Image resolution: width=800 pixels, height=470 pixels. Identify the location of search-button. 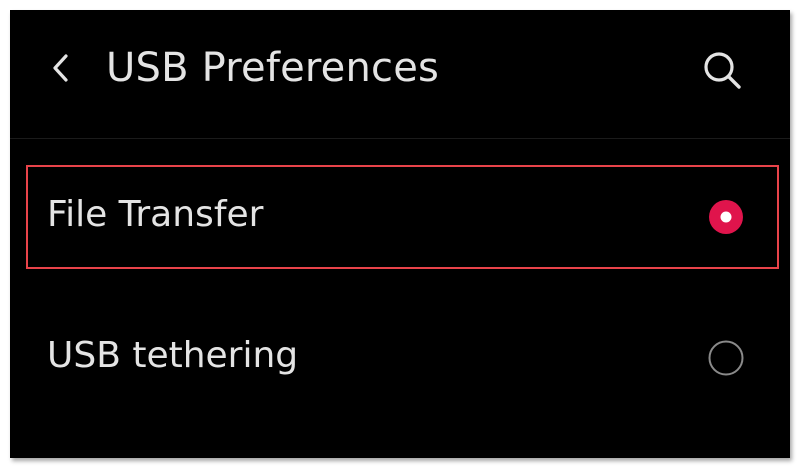
(722, 70).